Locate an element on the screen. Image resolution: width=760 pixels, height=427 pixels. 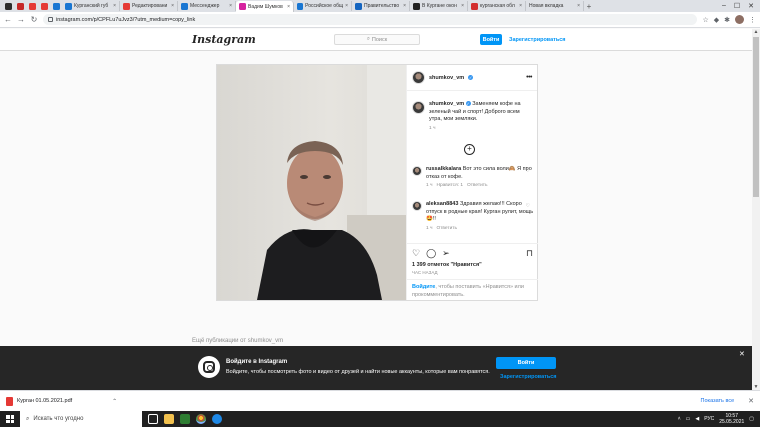
likes-count: 1 399 отметок "Нравится" is located at coordinates (472, 265).